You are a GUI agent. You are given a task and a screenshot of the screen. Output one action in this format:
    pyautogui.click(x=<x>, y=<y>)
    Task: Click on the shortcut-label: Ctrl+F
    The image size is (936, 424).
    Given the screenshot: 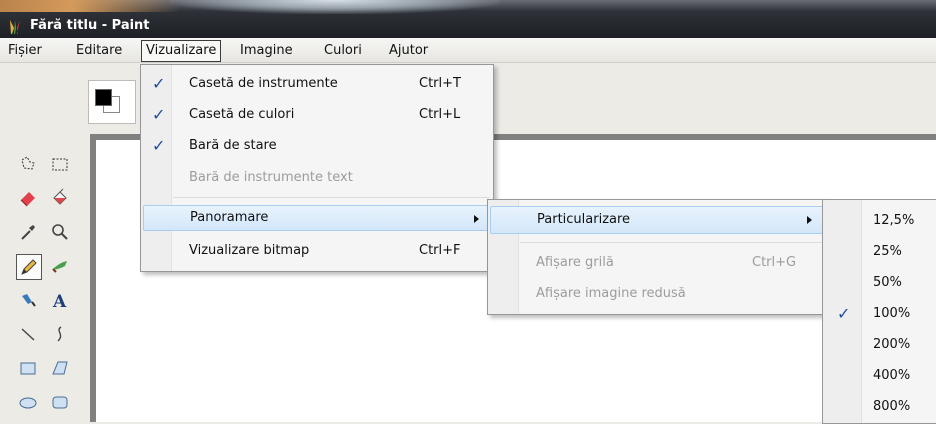 What is the action you would take?
    pyautogui.click(x=440, y=250)
    